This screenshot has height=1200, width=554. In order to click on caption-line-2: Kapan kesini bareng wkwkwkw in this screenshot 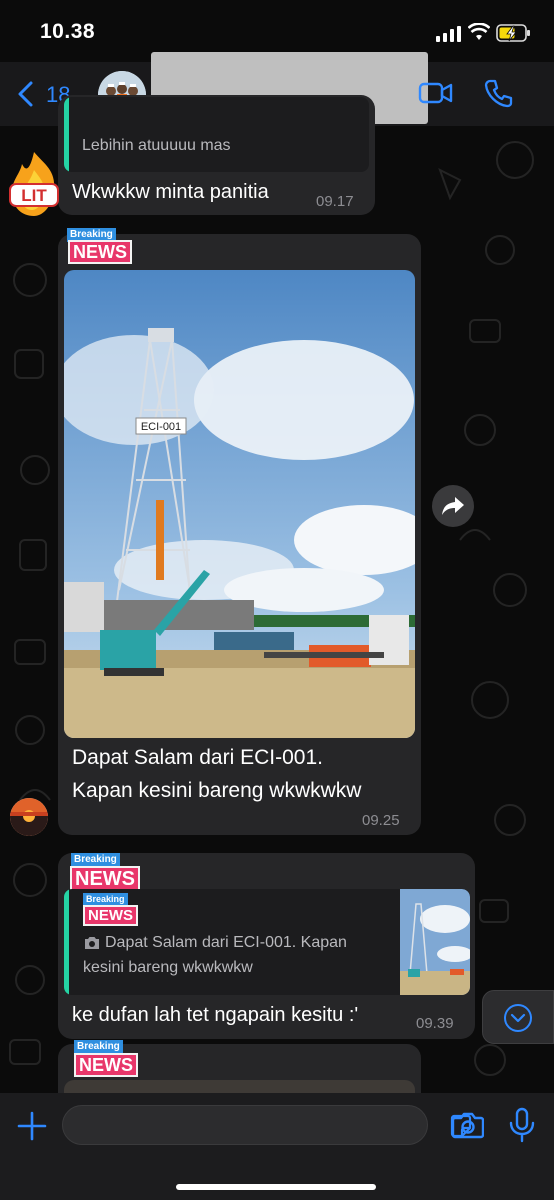, I will do `click(217, 790)`.